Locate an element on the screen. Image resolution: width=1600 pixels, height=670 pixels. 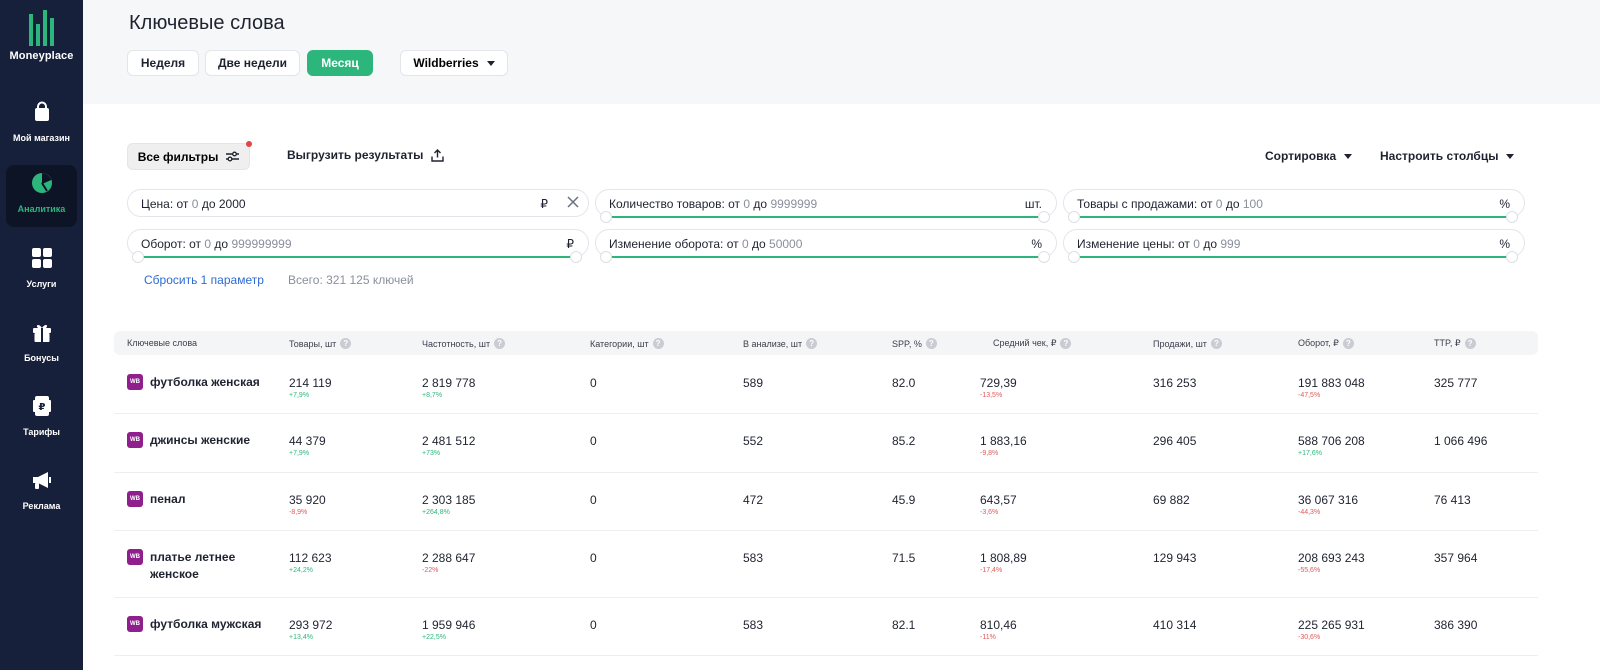
period-month-button: Месяц is located at coordinates (340, 63).